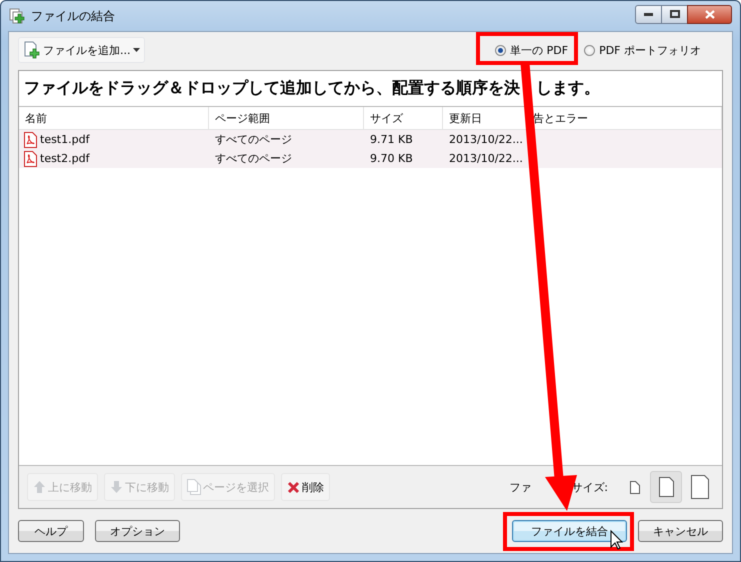 The width and height of the screenshot is (741, 562). I want to click on window-title: ファイルの結合, so click(73, 16).